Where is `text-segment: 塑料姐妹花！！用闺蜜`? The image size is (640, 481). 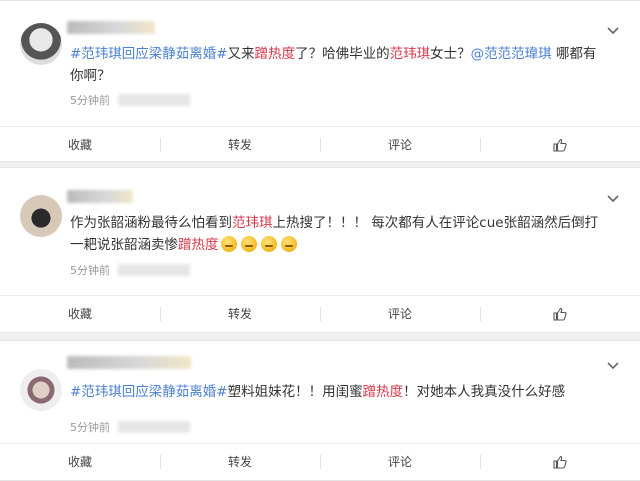 text-segment: 塑料姐妹花！！用闺蜜 is located at coordinates (295, 392).